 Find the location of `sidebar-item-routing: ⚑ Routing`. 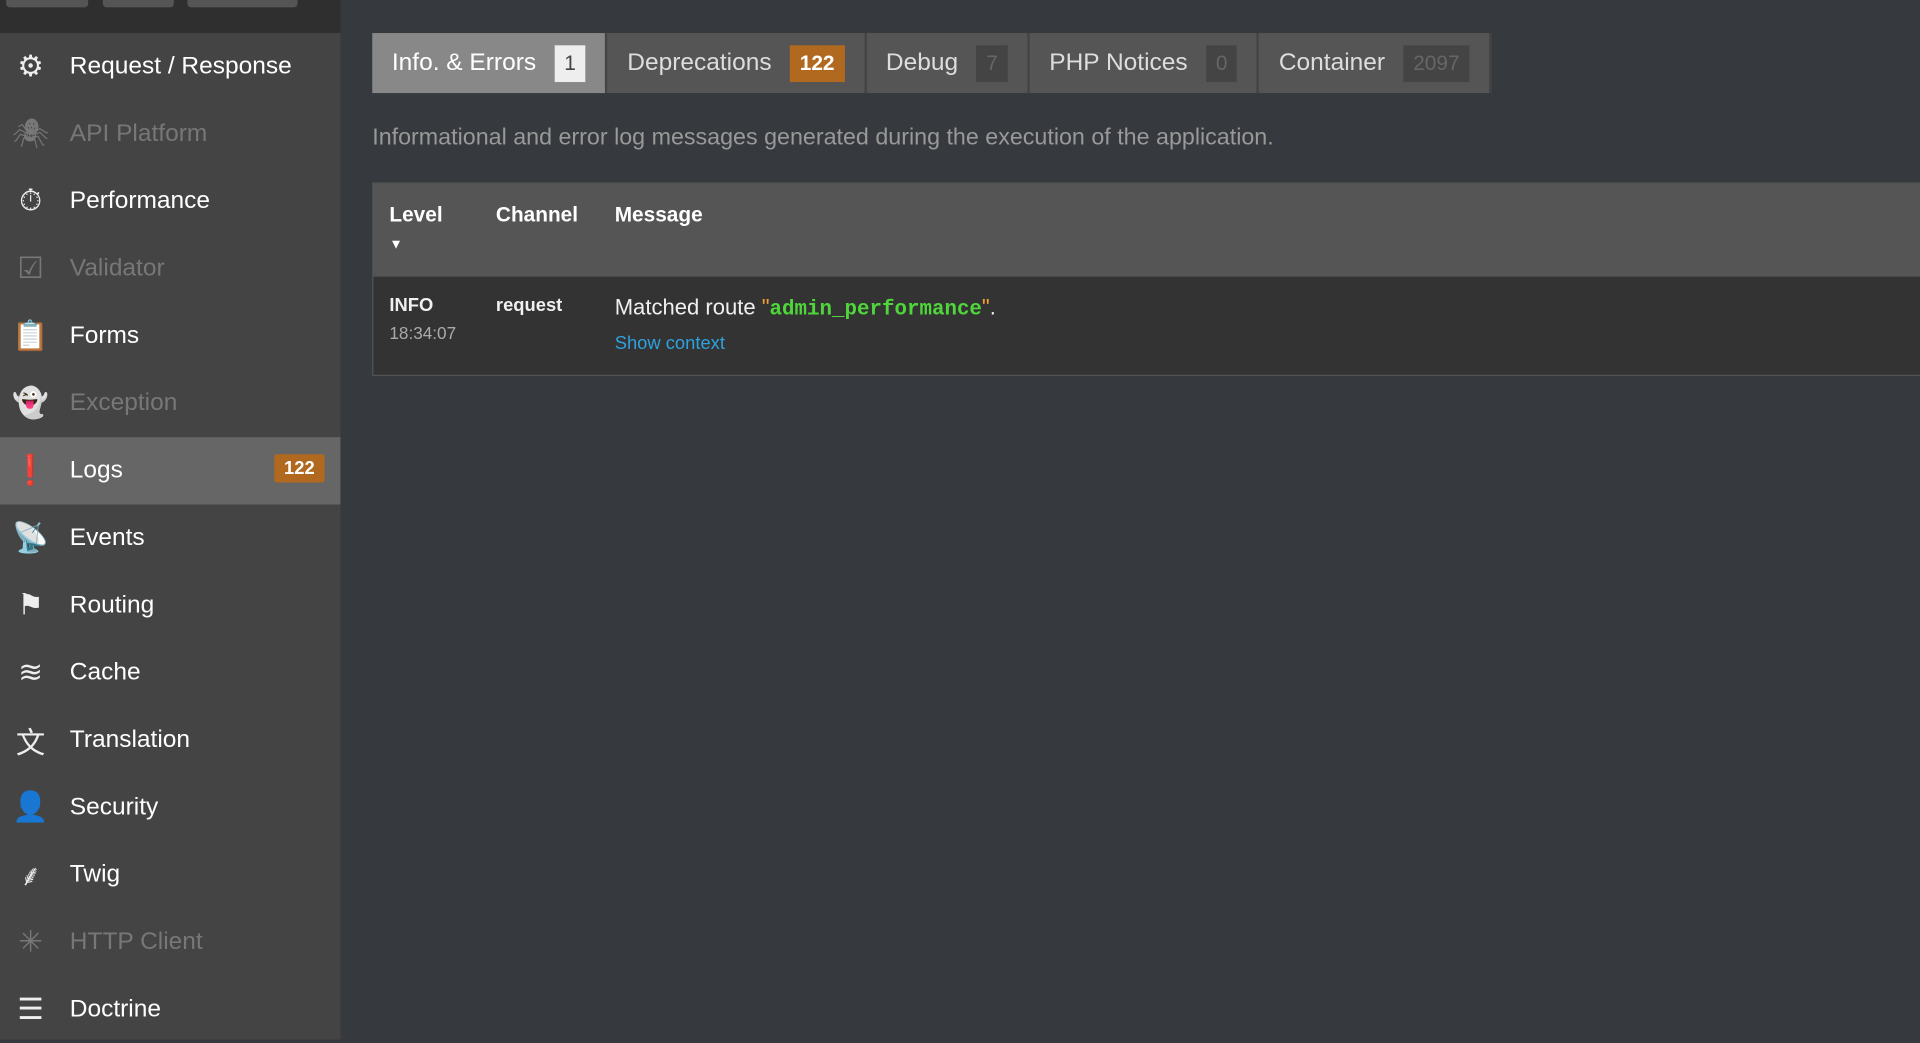

sidebar-item-routing: ⚑ Routing is located at coordinates (170, 605).